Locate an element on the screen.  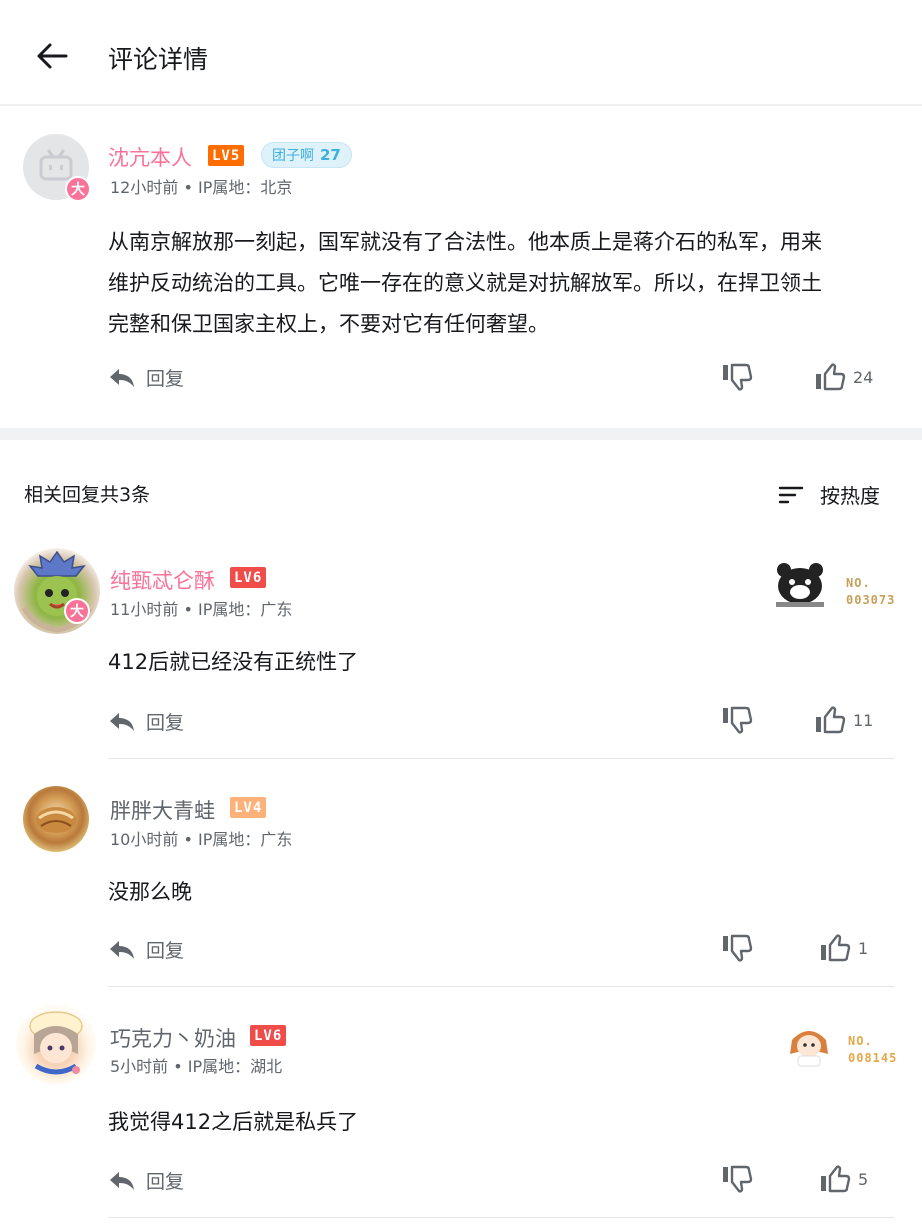
like-count: 24 is located at coordinates (863, 377).